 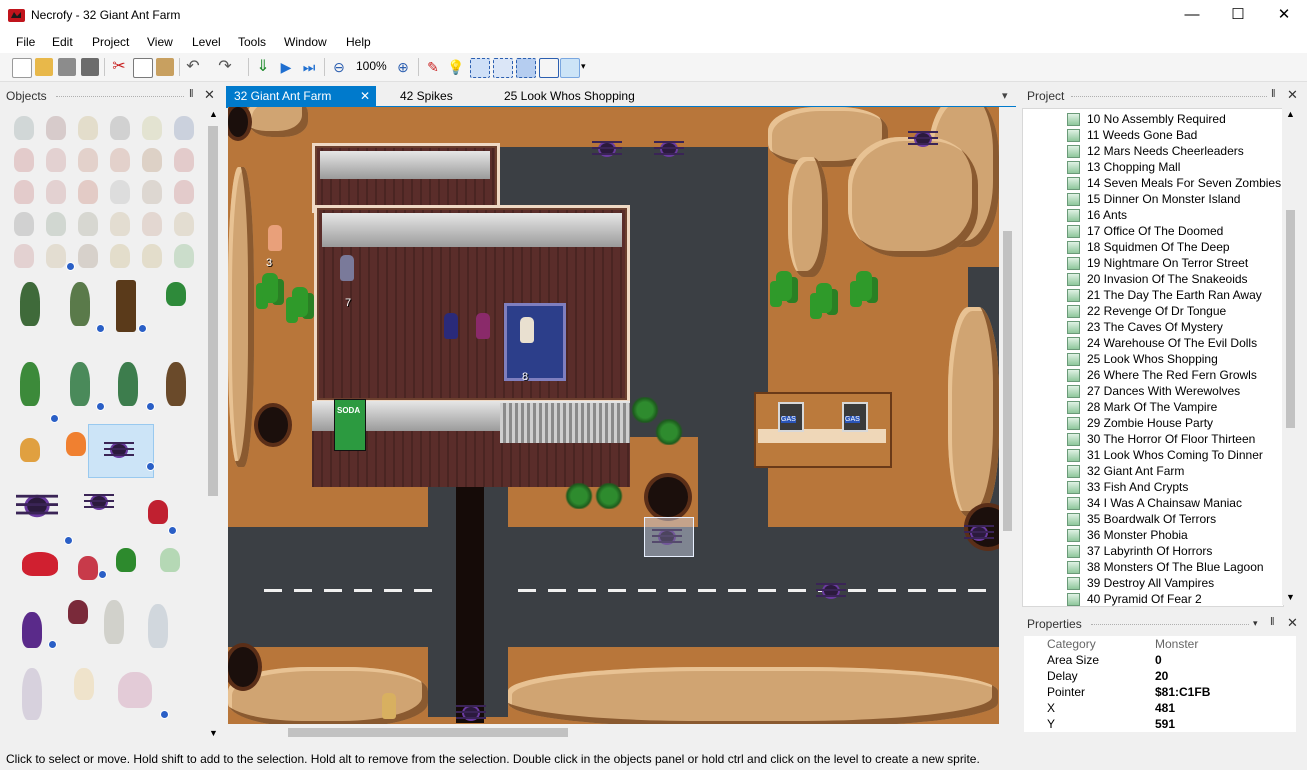 I want to click on zoom-out-icon: ⊖, so click(x=339, y=67).